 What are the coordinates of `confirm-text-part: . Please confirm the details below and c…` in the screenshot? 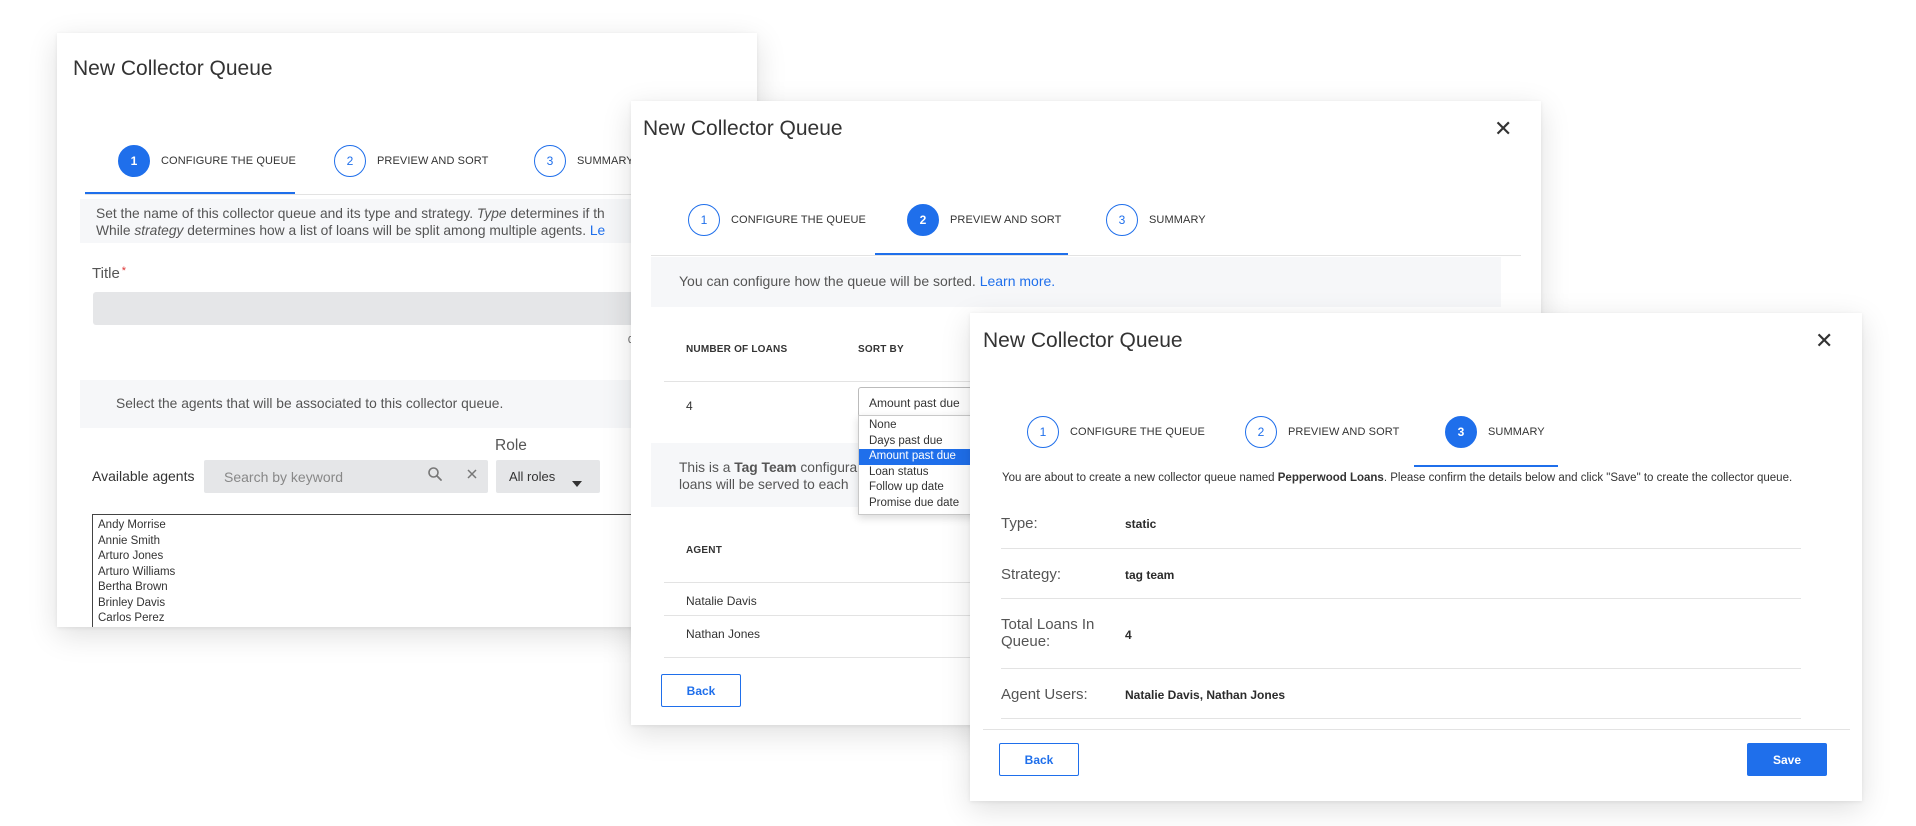 It's located at (1588, 478).